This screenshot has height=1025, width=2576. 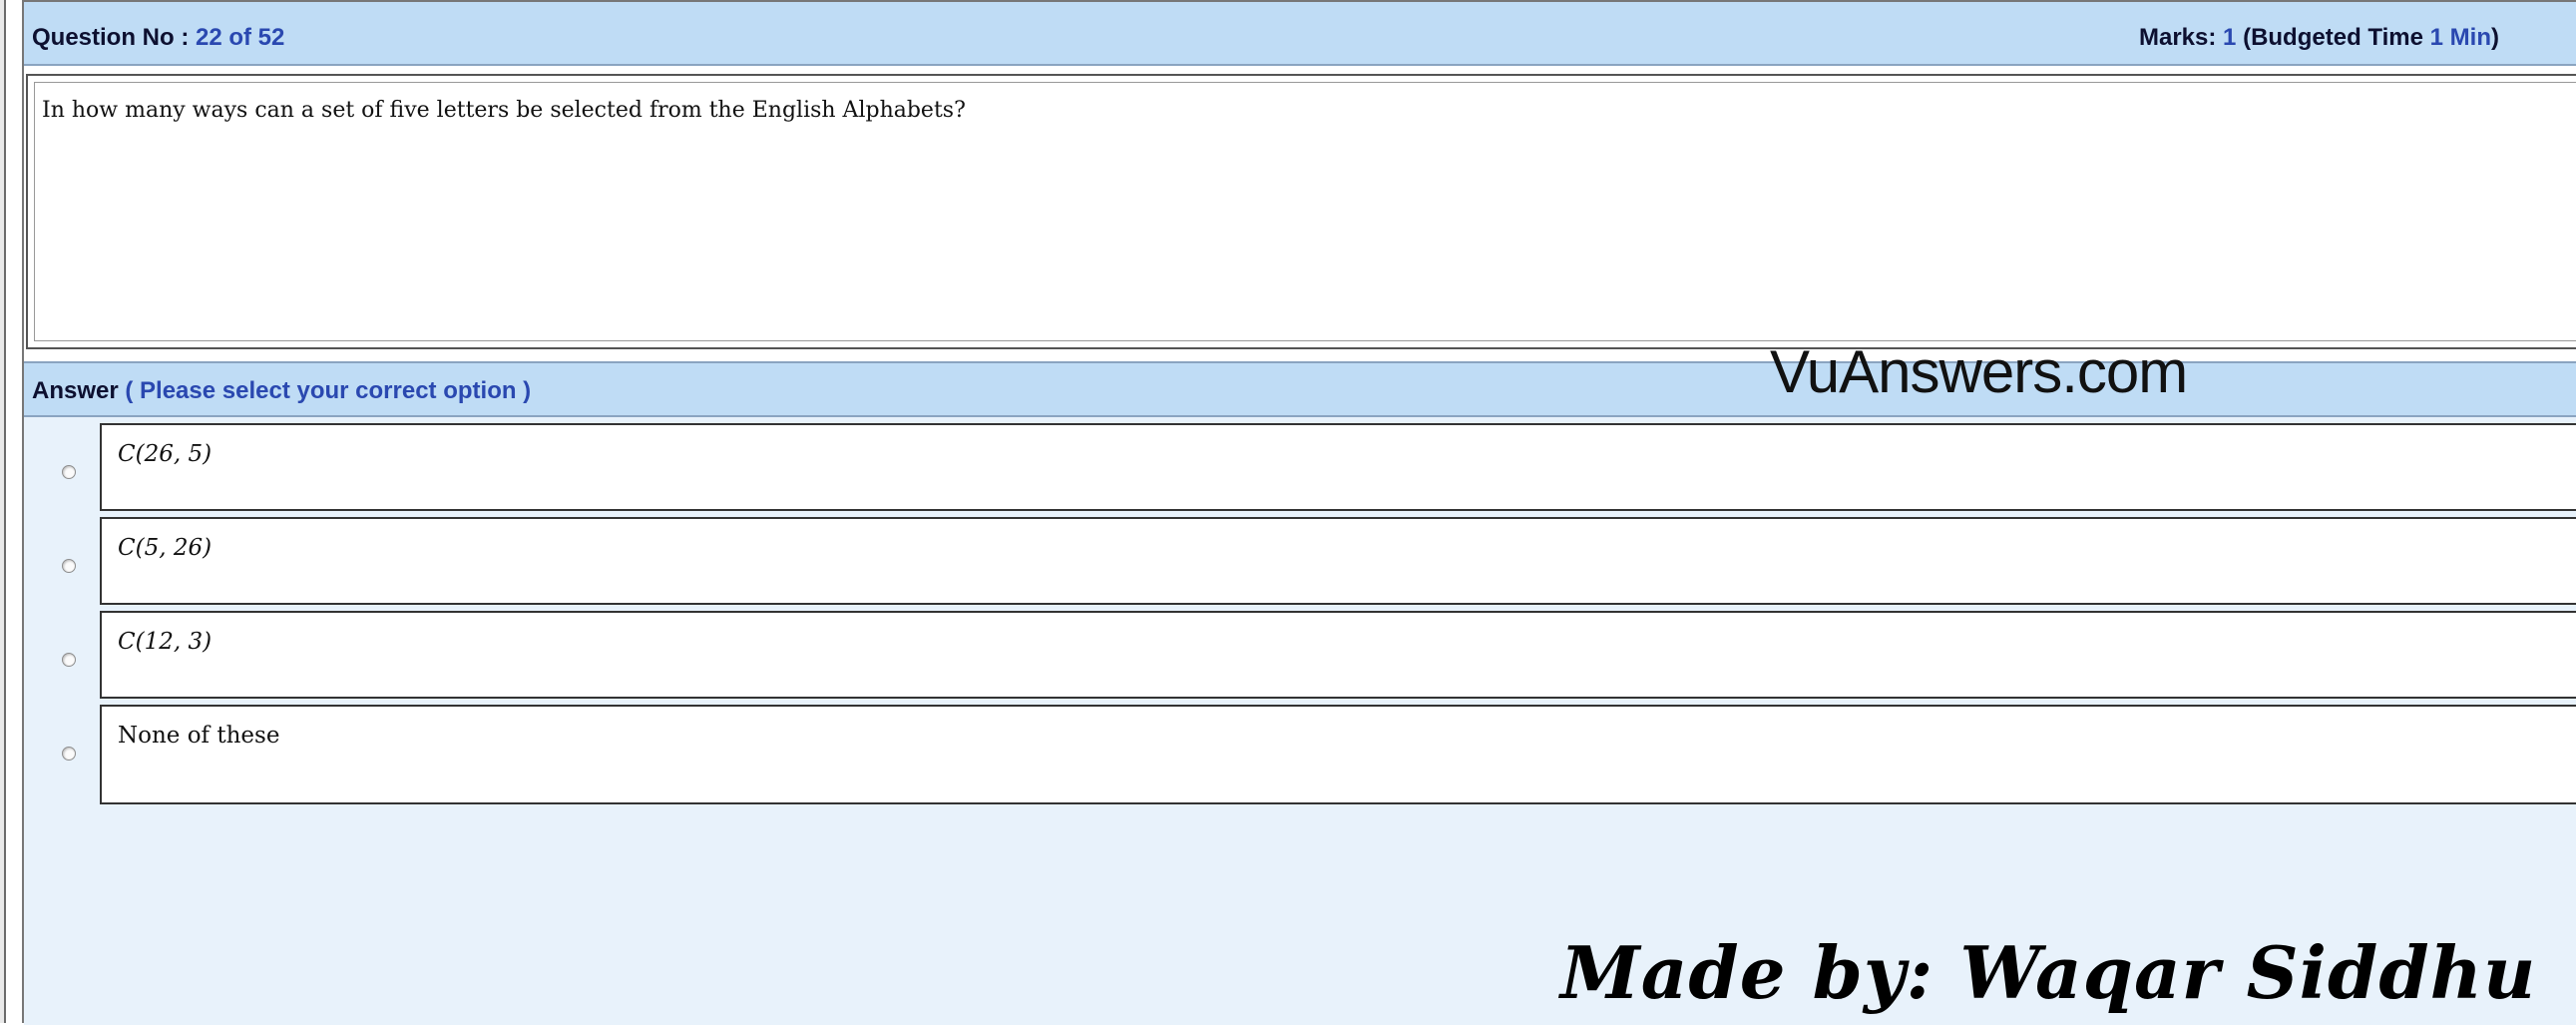 I want to click on question-number-value: 22 of 52, so click(x=240, y=37).